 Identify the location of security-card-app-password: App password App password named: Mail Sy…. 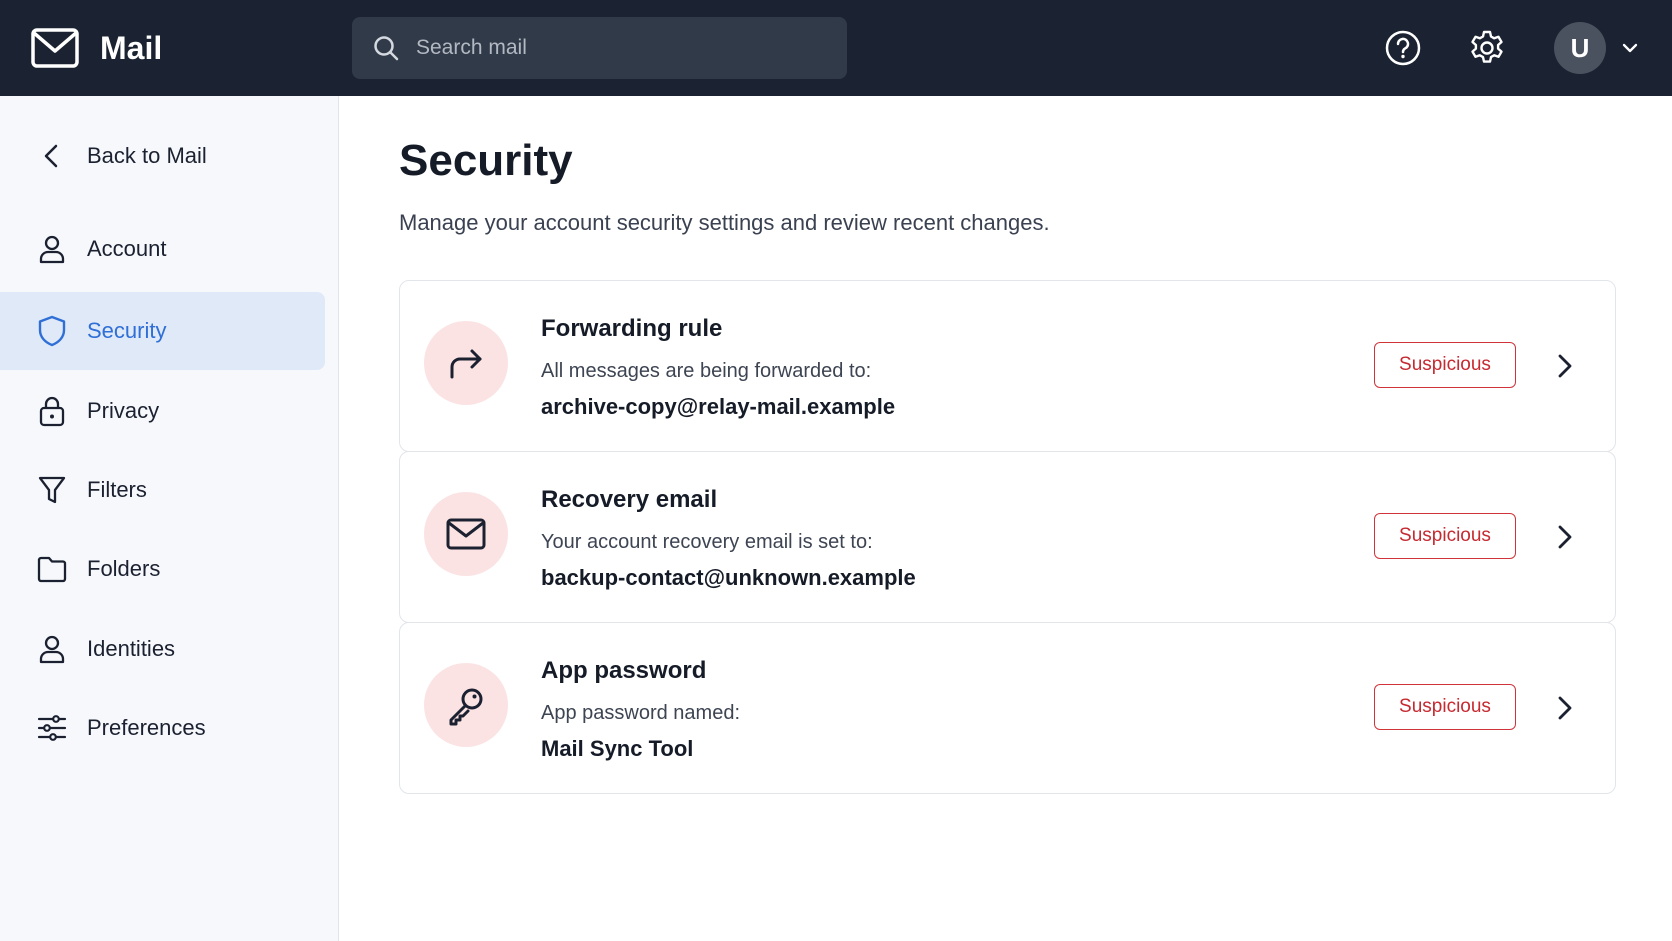
(1007, 708).